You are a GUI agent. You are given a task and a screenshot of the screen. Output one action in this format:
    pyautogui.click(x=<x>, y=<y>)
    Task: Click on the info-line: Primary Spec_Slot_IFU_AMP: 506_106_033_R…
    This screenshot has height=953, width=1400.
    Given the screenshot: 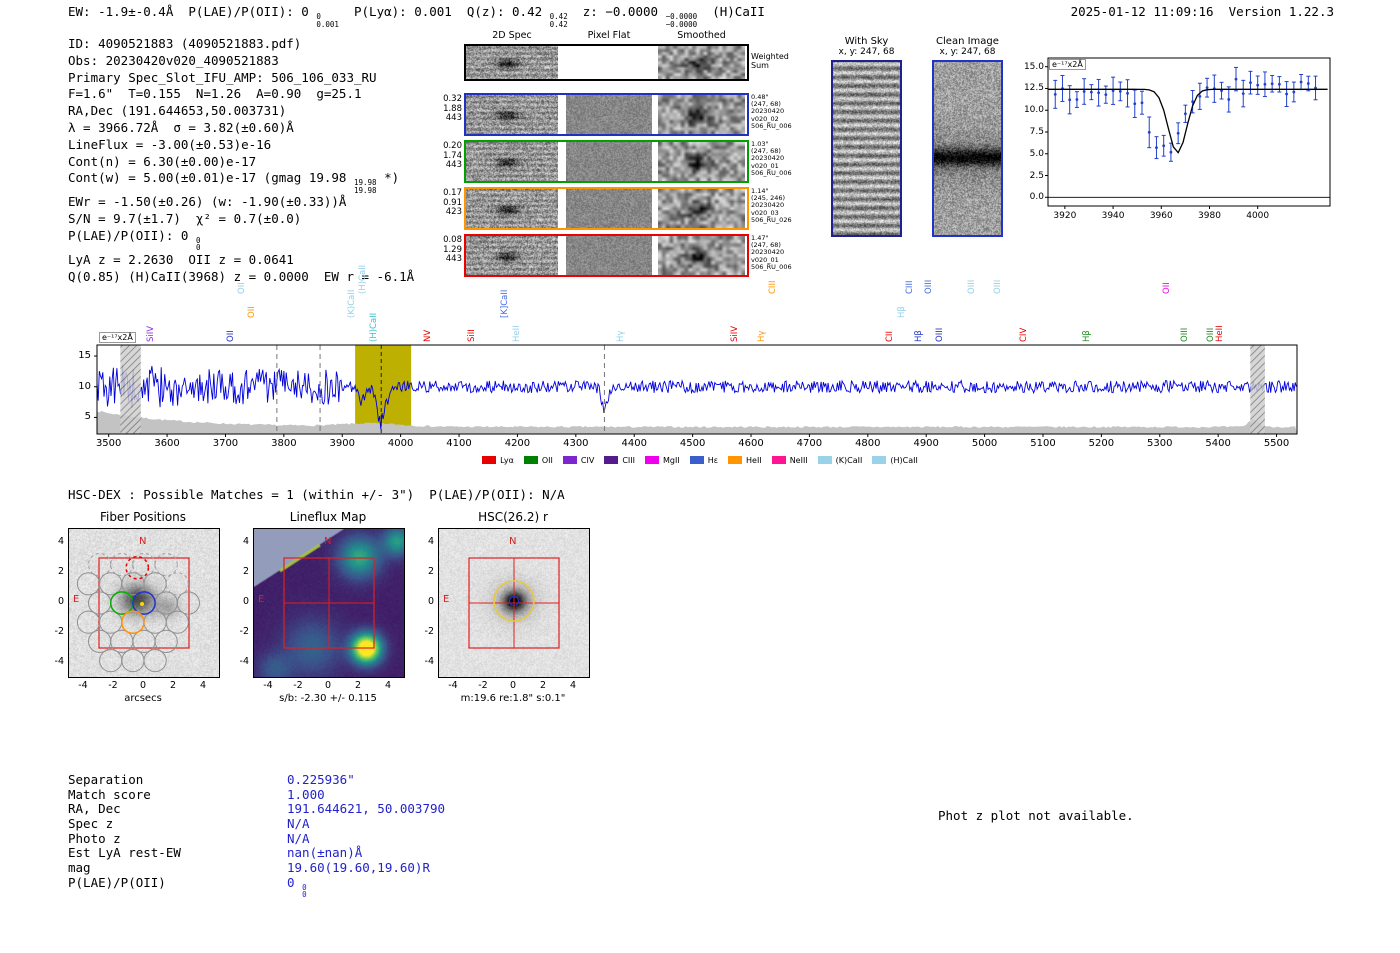 What is the action you would take?
    pyautogui.click(x=241, y=78)
    